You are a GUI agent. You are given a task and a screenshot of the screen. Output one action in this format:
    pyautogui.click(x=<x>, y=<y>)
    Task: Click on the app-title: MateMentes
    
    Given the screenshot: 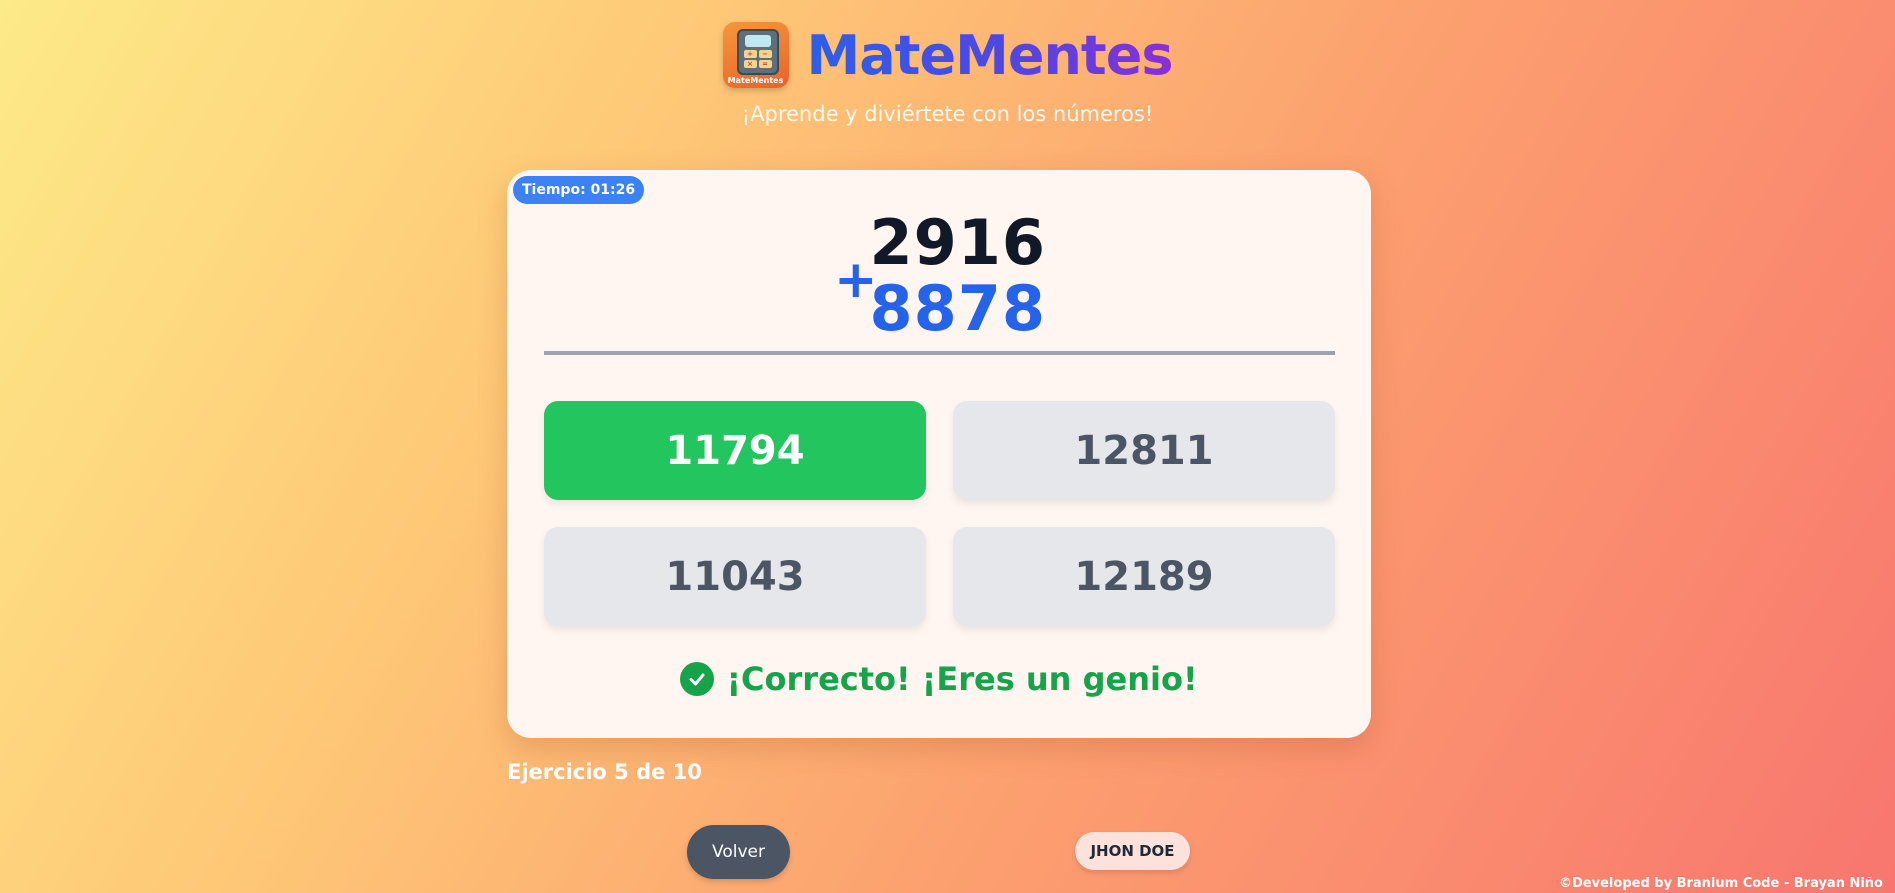 What is the action you would take?
    pyautogui.click(x=990, y=55)
    